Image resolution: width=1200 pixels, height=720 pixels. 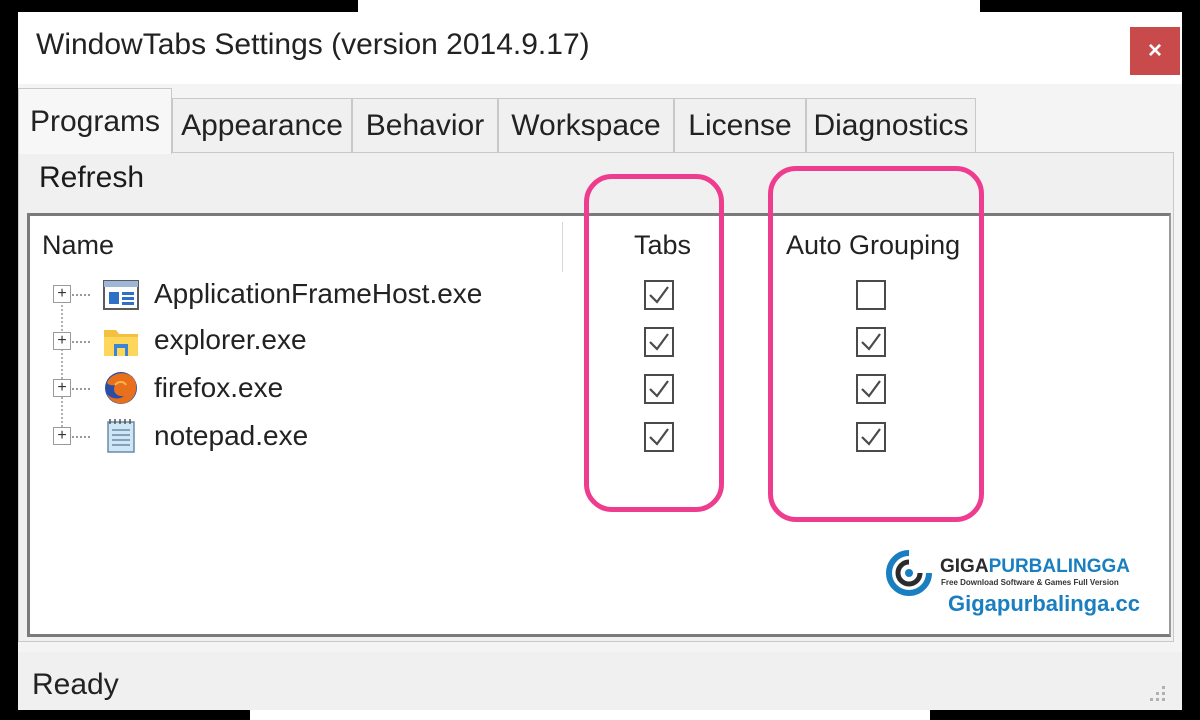 I want to click on watermark-brand-right: PURBALINGGA, so click(x=1059, y=566).